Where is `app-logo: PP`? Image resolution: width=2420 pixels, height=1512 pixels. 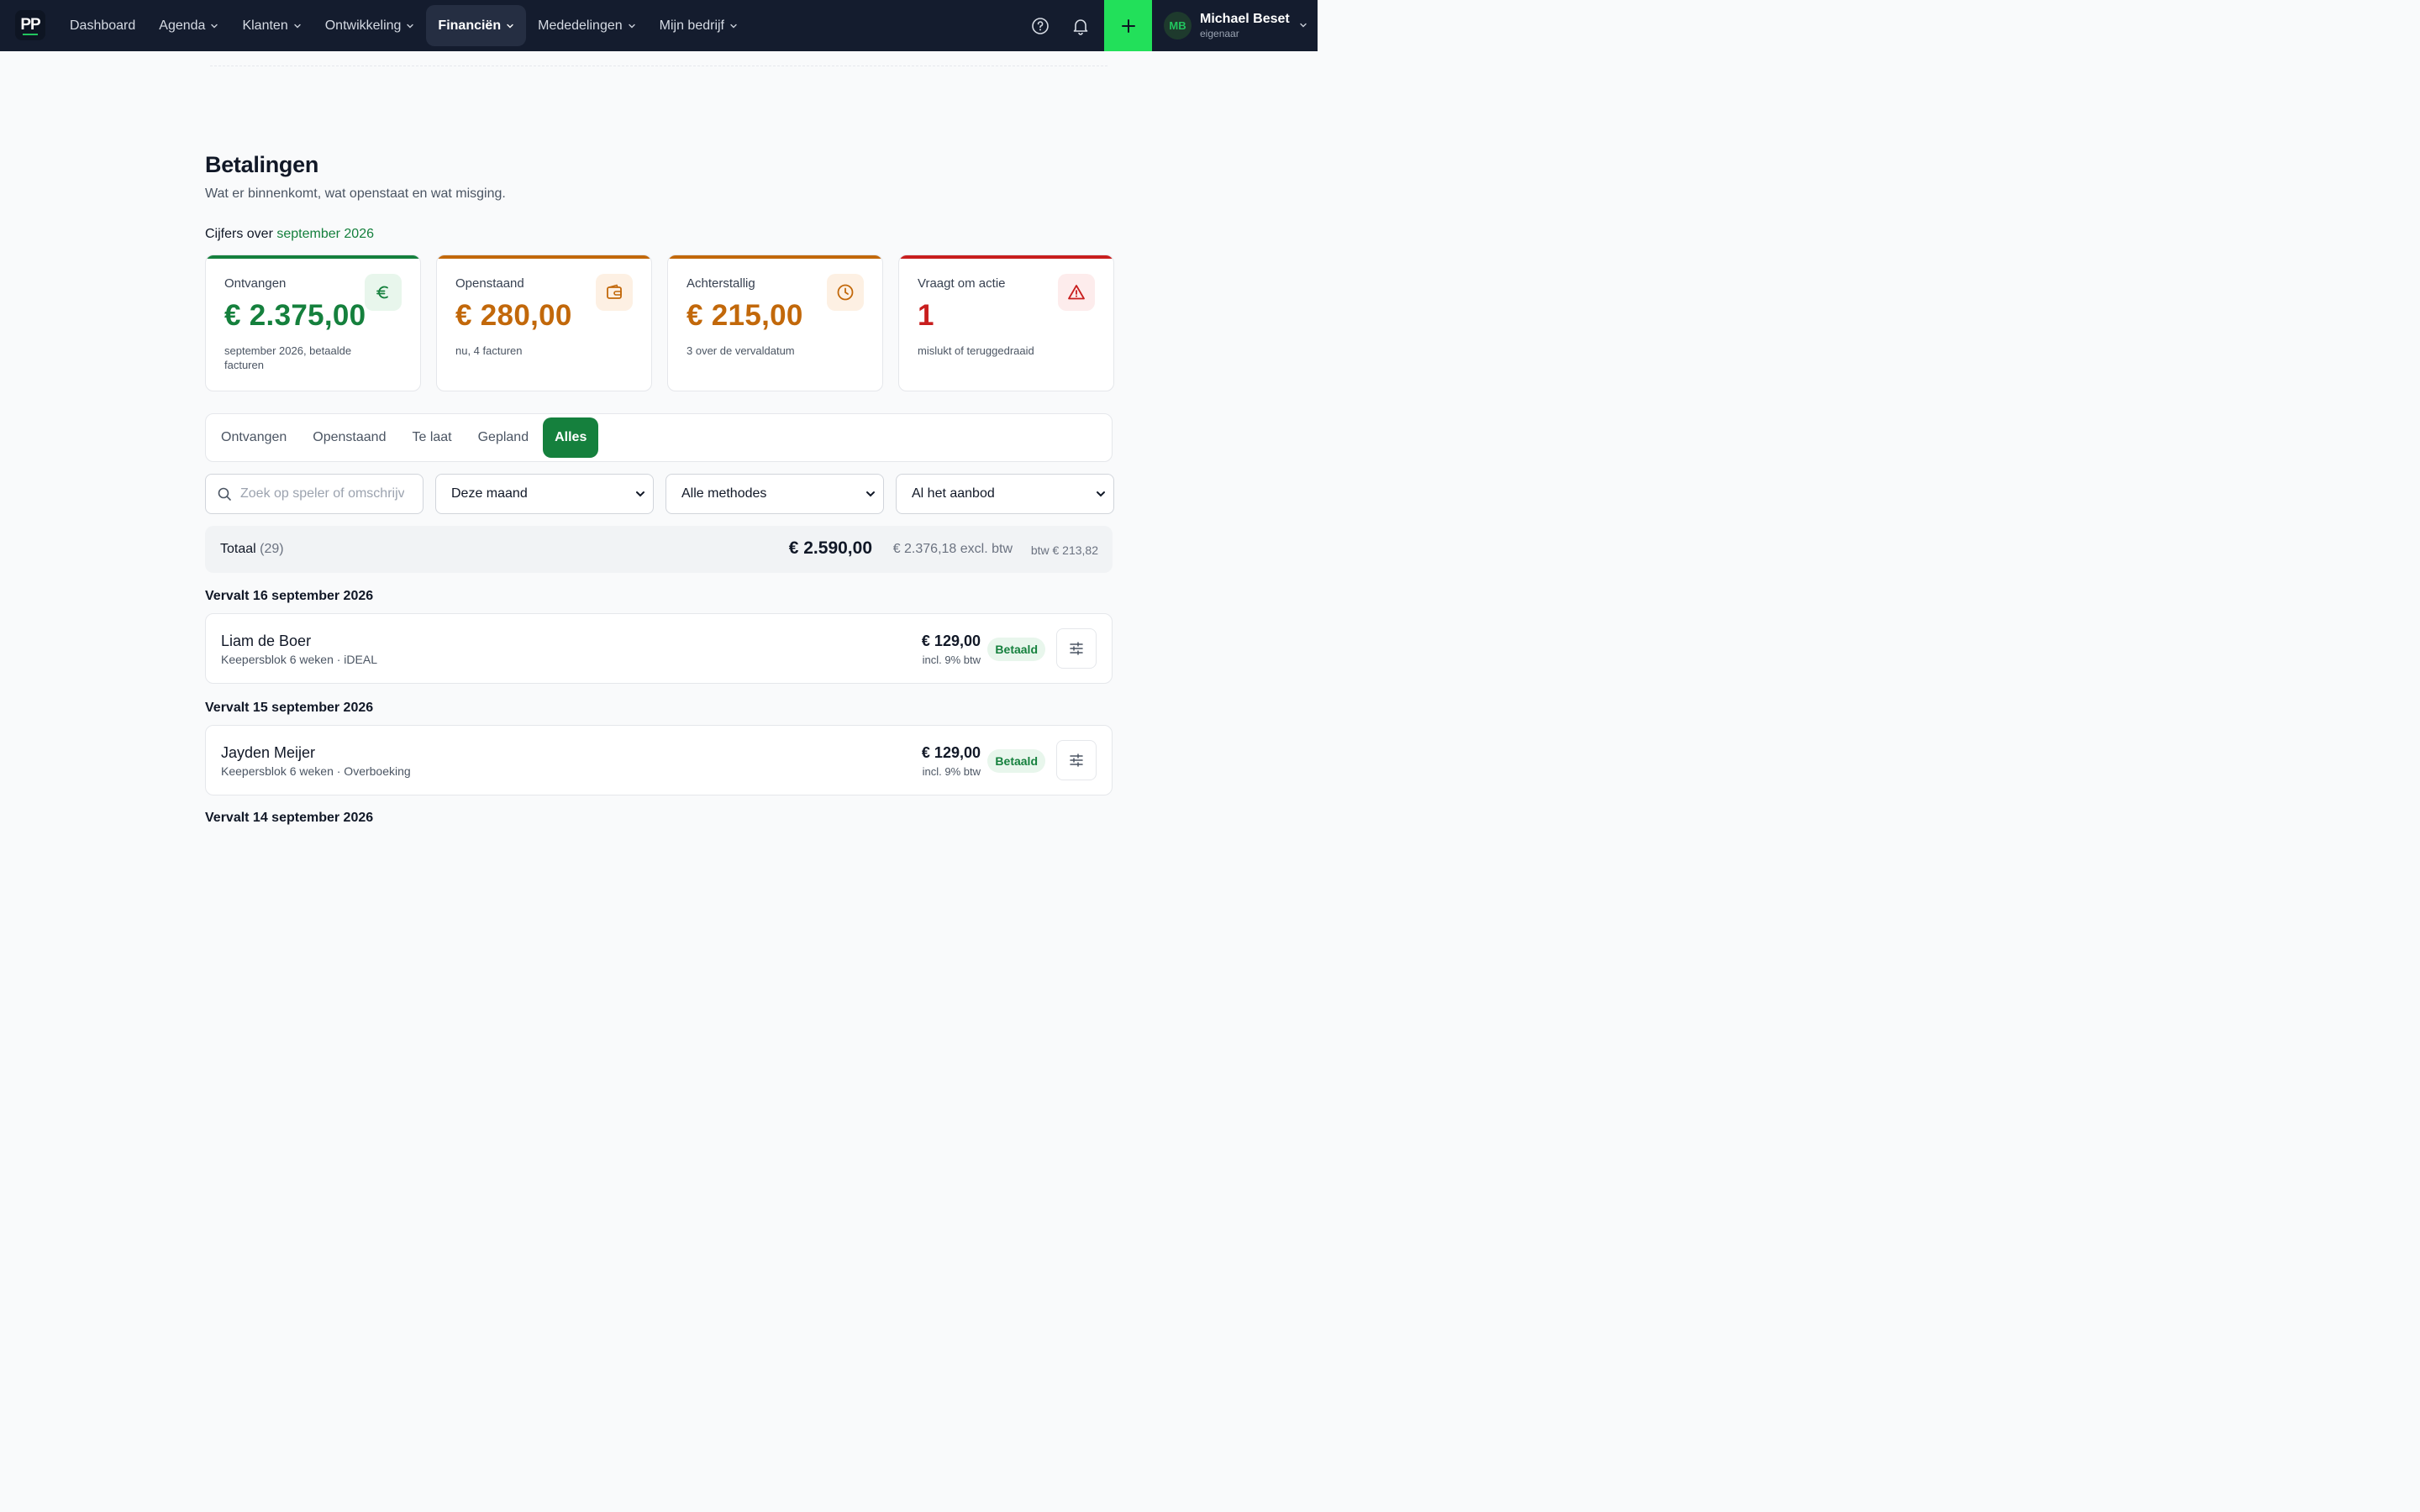 app-logo: PP is located at coordinates (30, 25).